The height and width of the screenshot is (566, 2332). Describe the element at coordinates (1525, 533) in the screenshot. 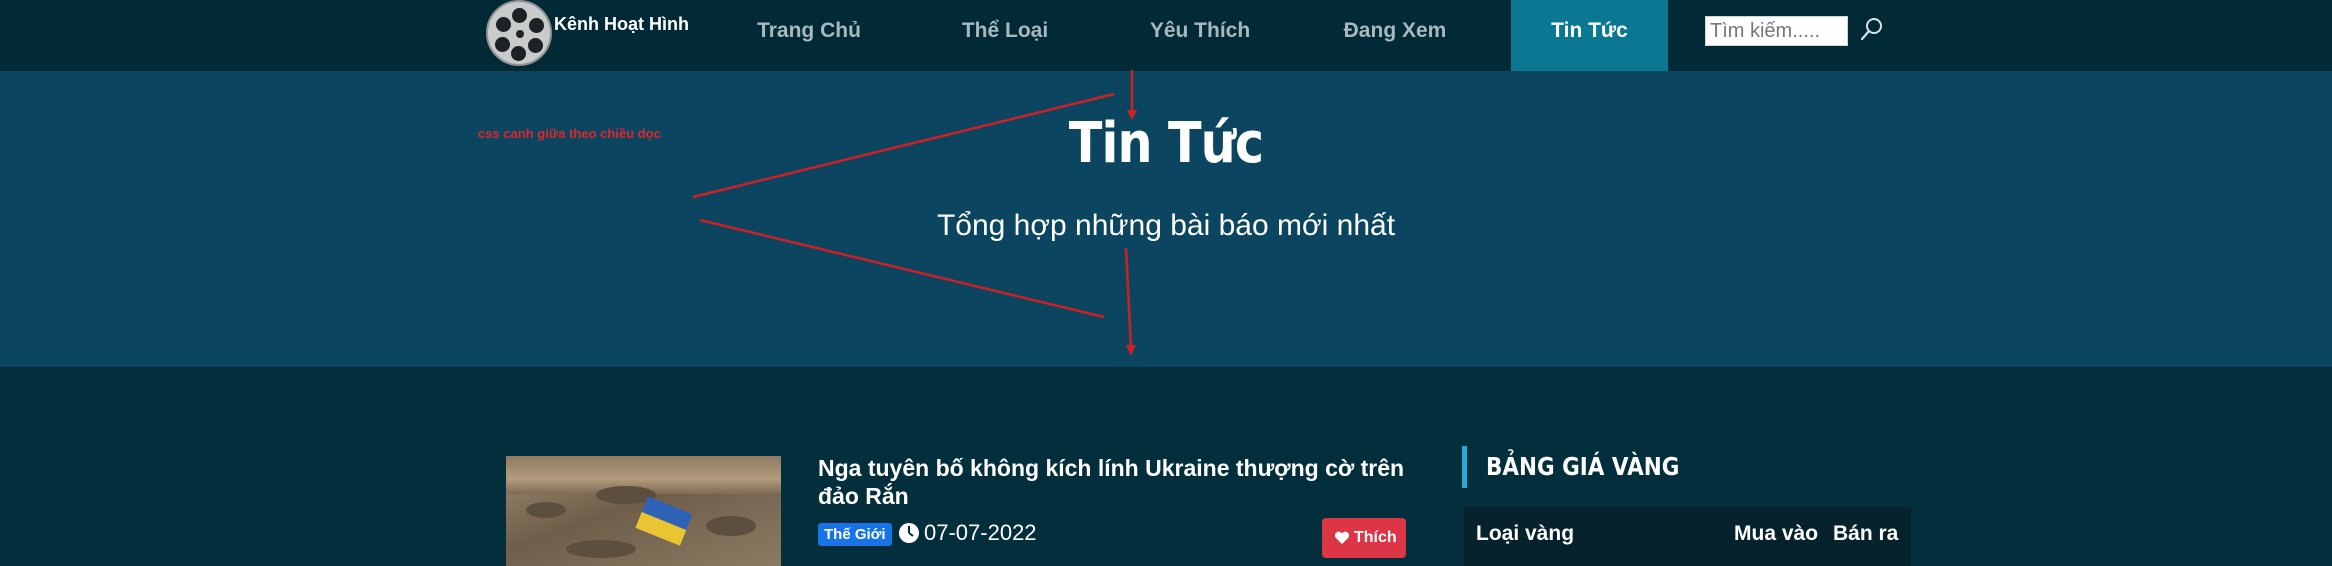

I see `column-header-type: Loại vàng` at that location.